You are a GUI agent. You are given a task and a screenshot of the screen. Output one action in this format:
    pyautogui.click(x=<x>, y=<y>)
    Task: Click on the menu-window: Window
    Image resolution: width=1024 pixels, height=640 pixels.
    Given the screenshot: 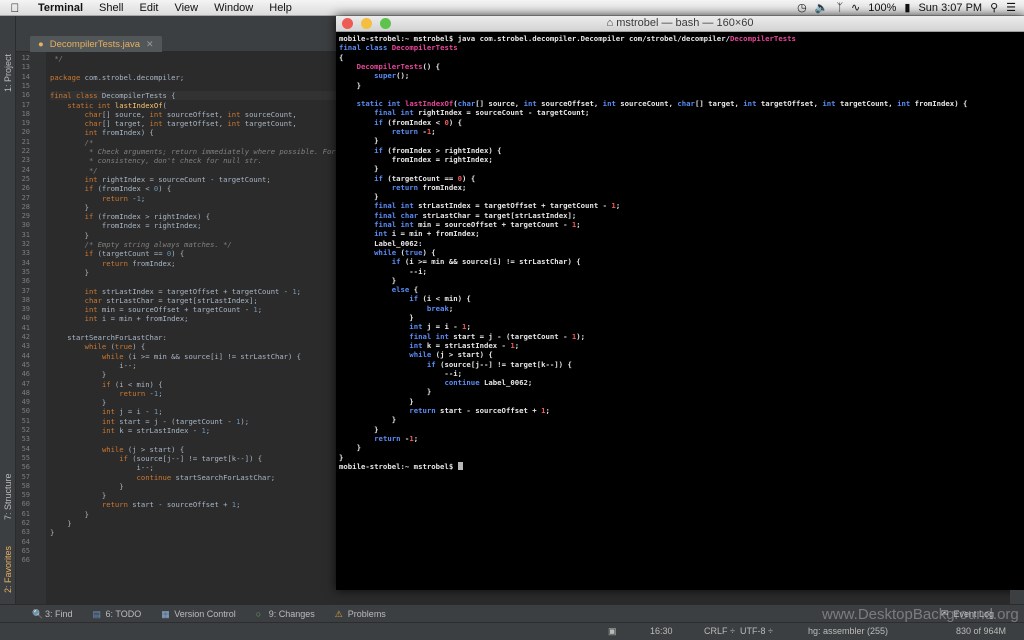 What is the action you would take?
    pyautogui.click(x=233, y=8)
    